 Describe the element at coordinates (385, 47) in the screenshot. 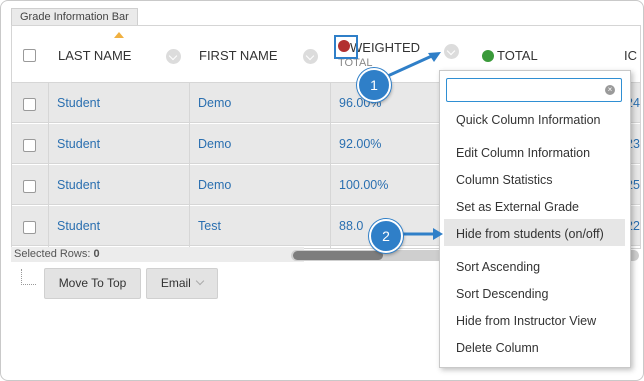

I see `weighted-label: WEIGHTED` at that location.